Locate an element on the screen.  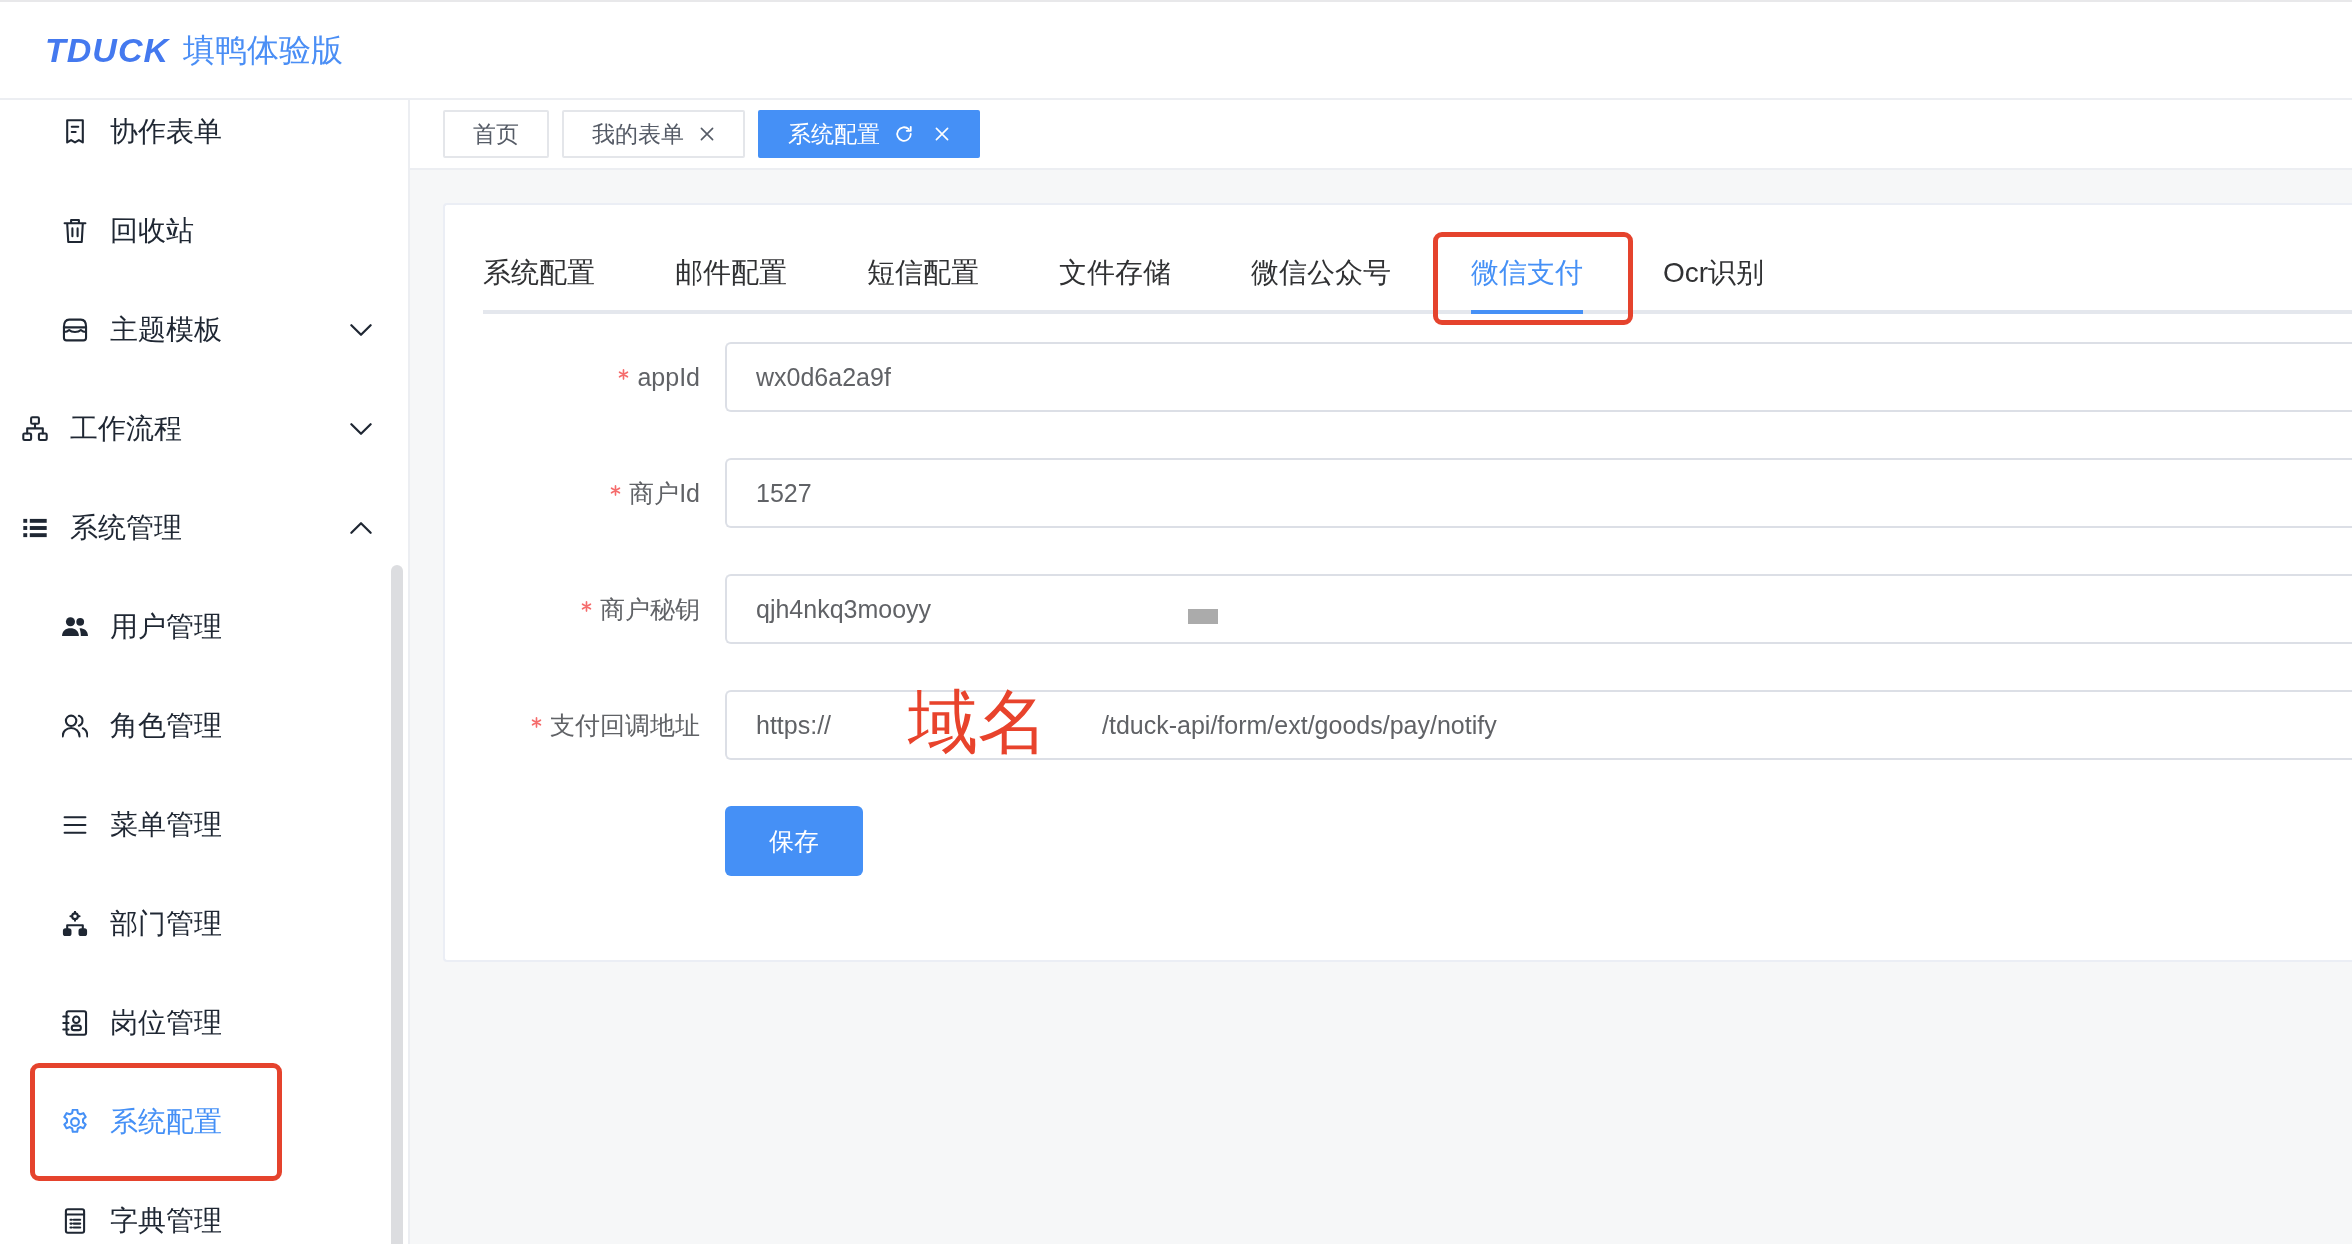
store-icon is located at coordinates (75, 329).